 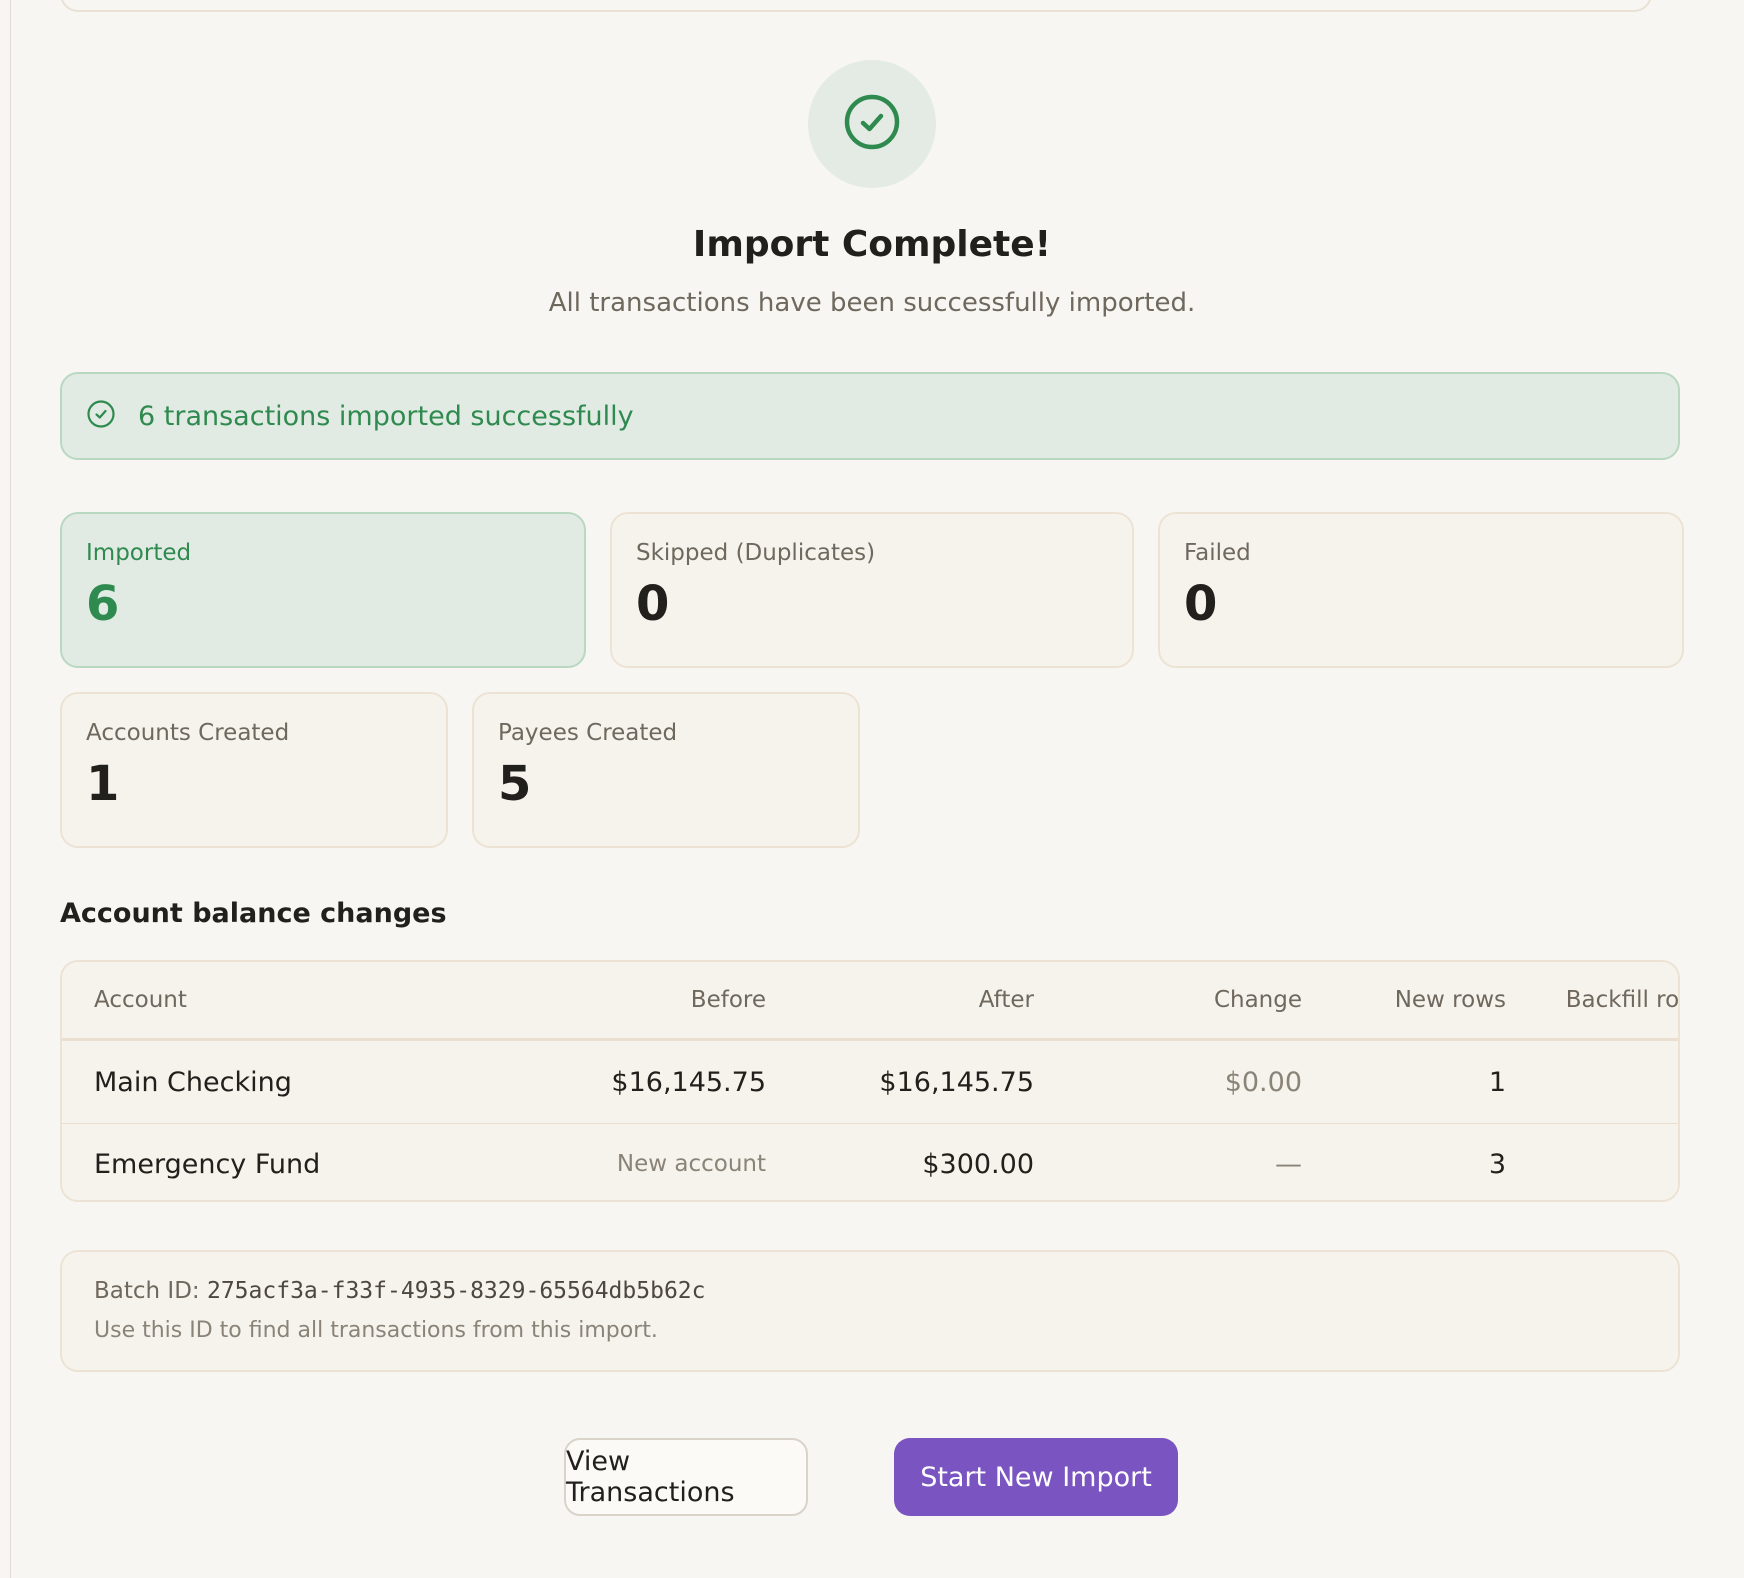 I want to click on cell-account: Main Checking, so click(x=193, y=1082).